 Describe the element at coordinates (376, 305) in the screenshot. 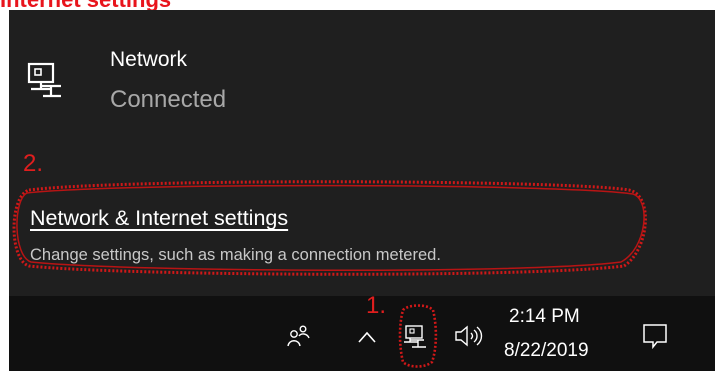

I see `step-1-annotation: 1.` at that location.